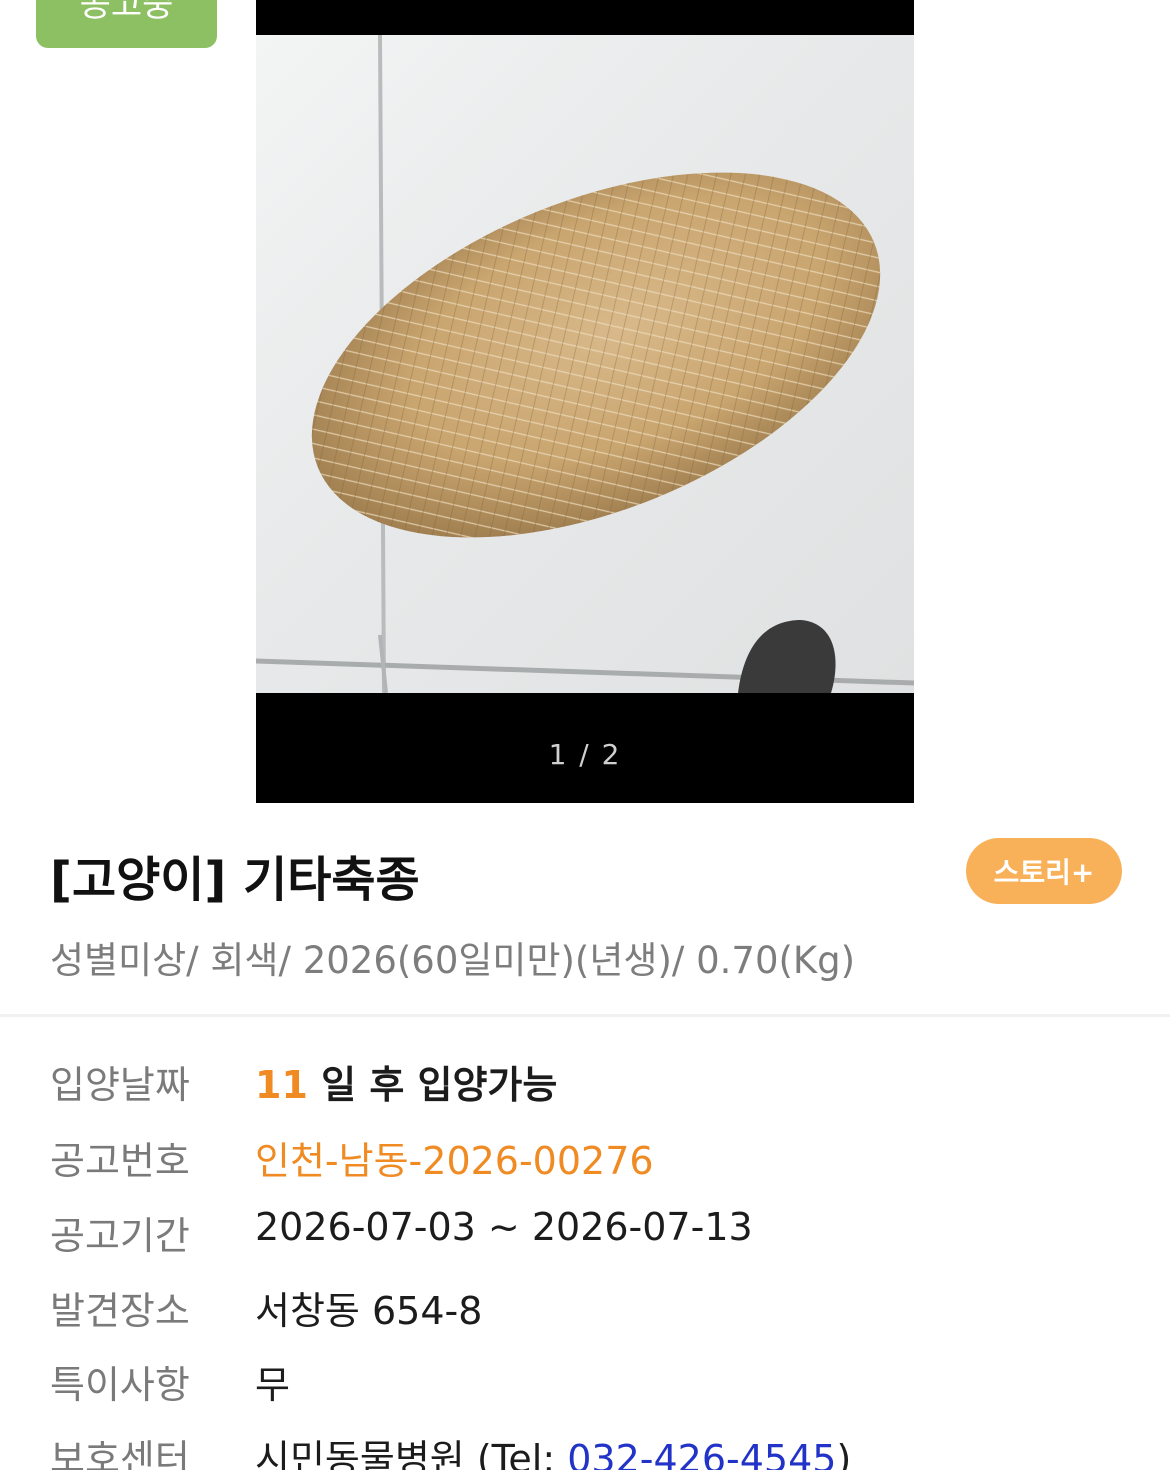 The width and height of the screenshot is (1170, 1470). What do you see at coordinates (120, 1311) in the screenshot?
I see `found-place-label: 발견장소` at bounding box center [120, 1311].